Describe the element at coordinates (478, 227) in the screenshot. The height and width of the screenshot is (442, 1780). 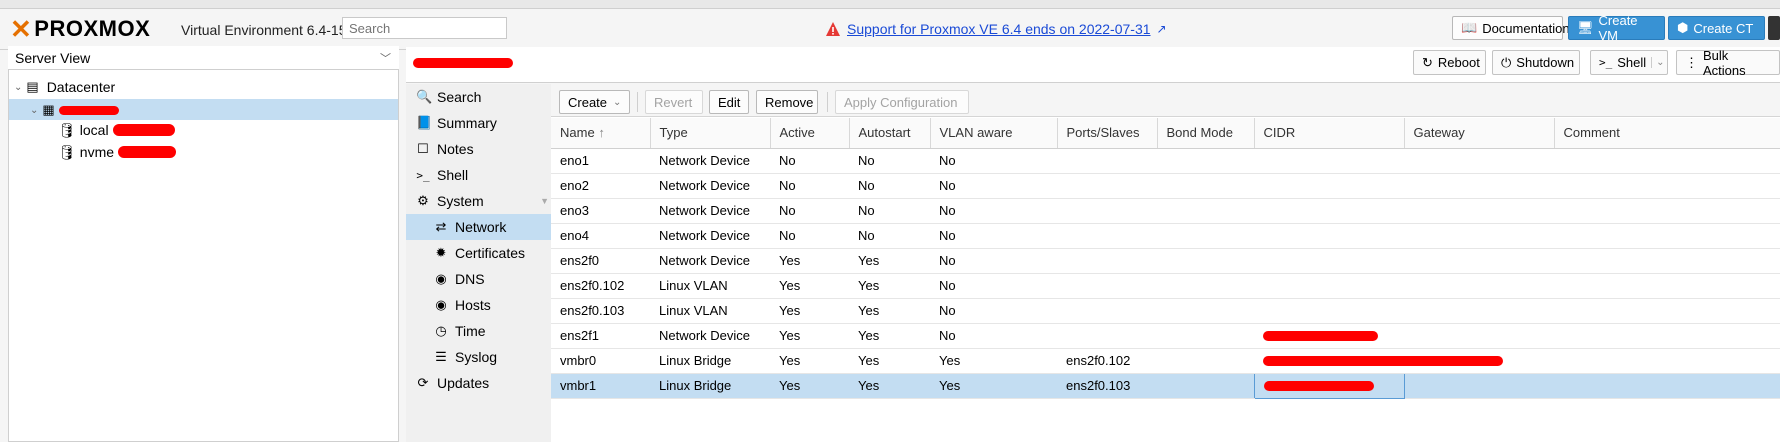
I see `nav-item-network: ⇄ Network` at that location.